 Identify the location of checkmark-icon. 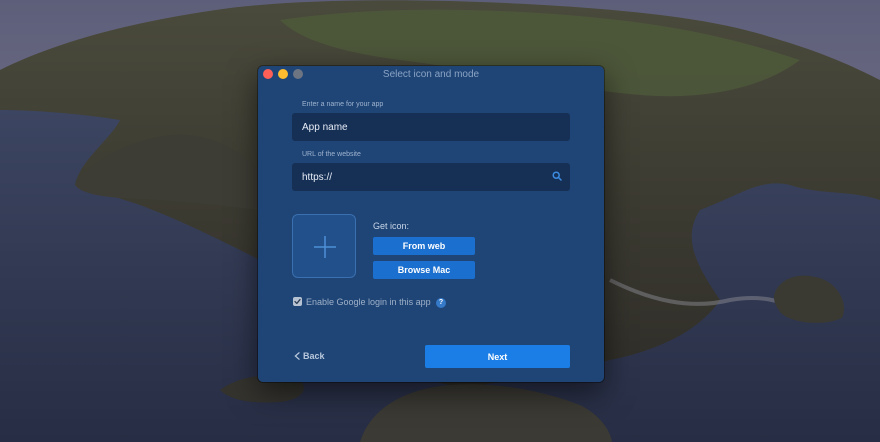
(297, 301).